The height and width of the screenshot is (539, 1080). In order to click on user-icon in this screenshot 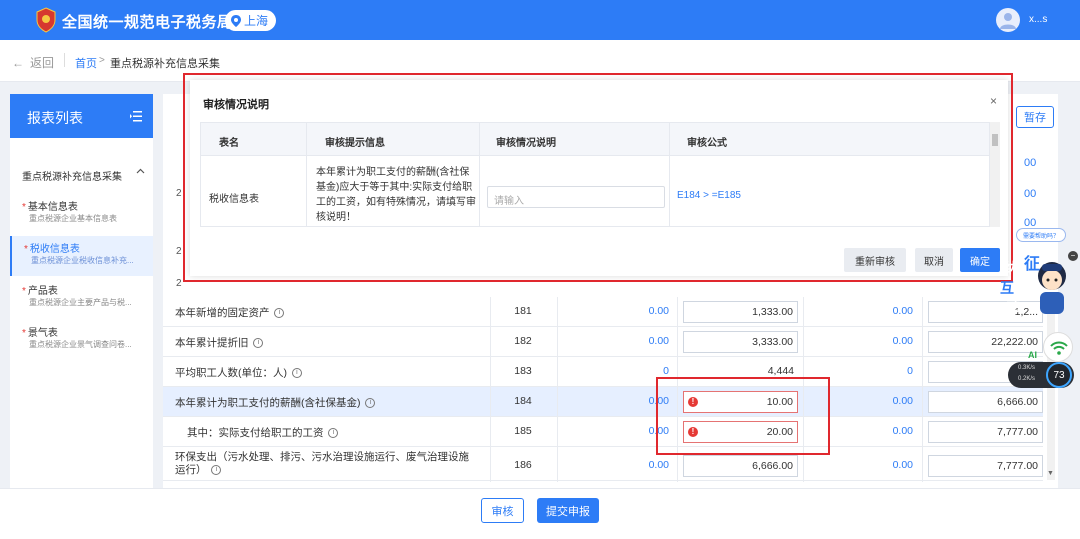, I will do `click(1008, 21)`.